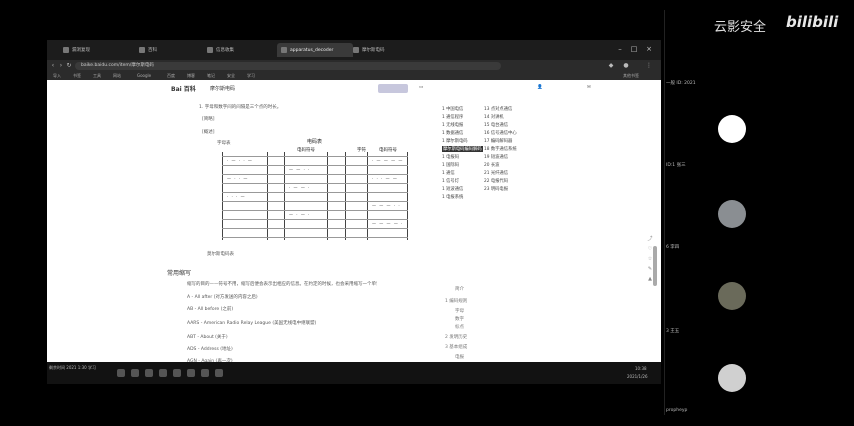  I want to click on tab-3: 信息收集, so click(237, 50).